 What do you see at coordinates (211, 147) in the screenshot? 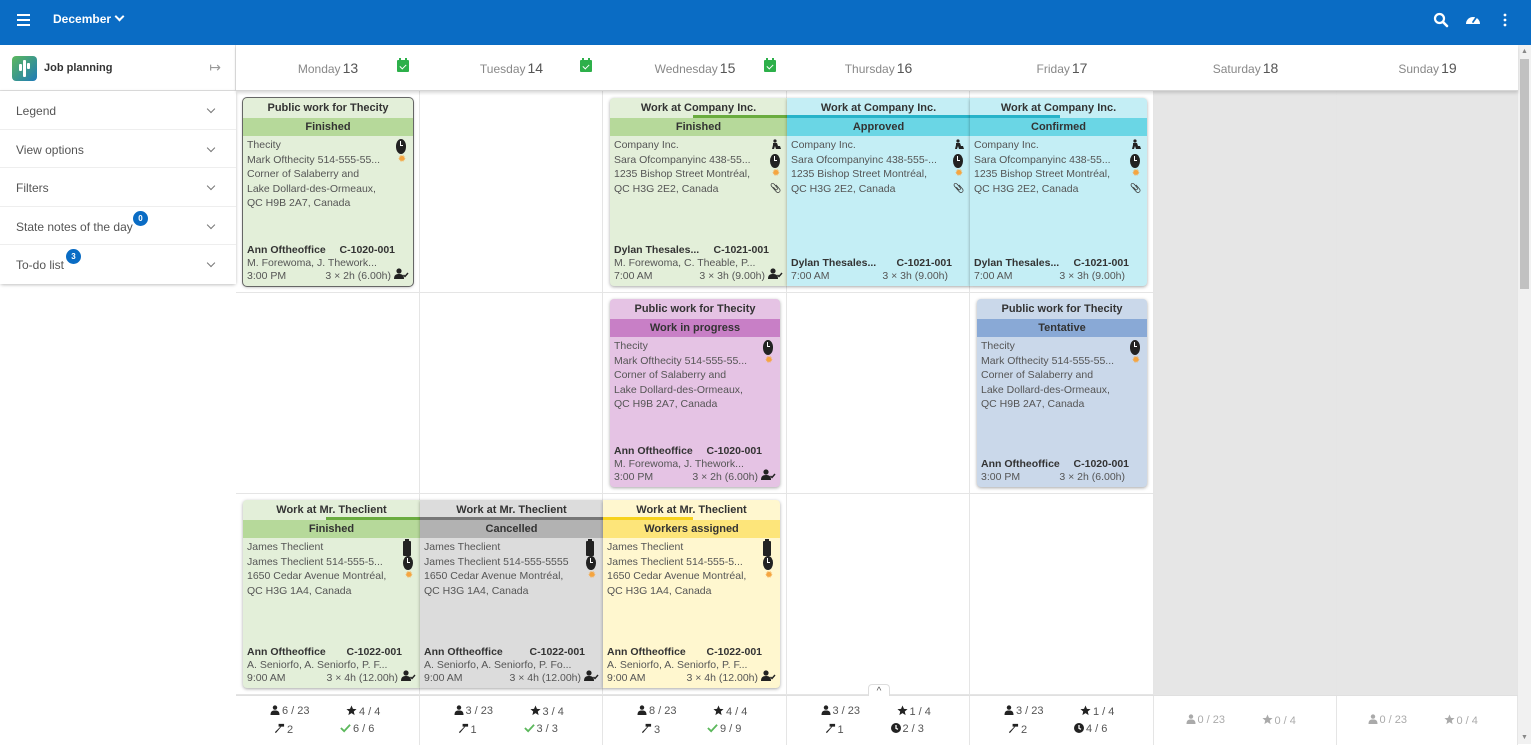
I see `chevron-down-icon` at bounding box center [211, 147].